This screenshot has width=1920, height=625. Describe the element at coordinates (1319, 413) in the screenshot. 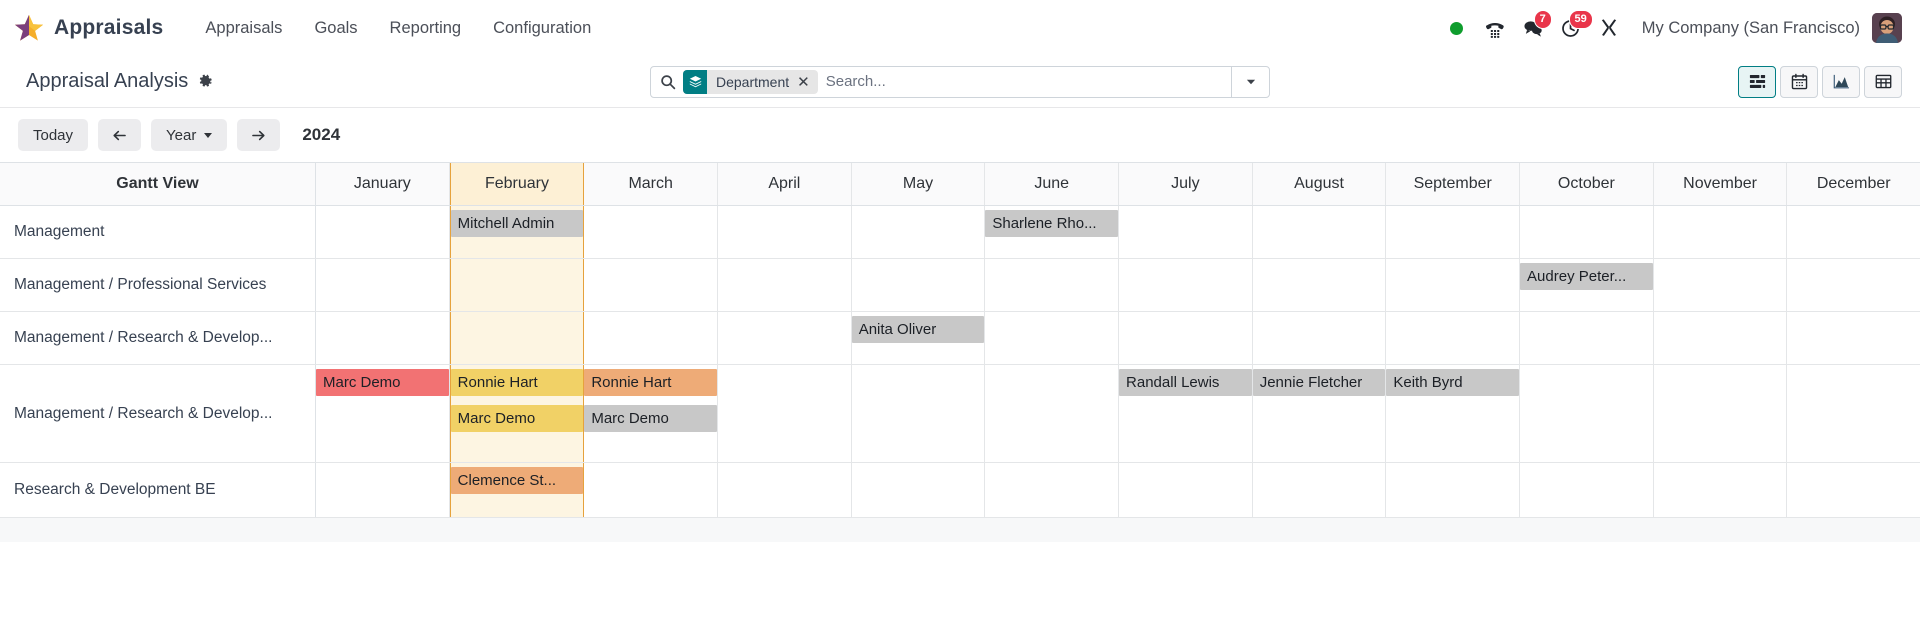

I see `gantt-cell-august: Jennie Fletcher` at that location.